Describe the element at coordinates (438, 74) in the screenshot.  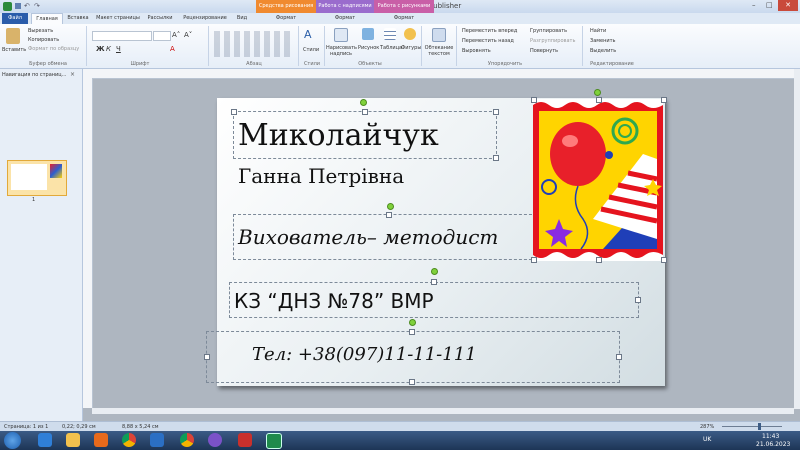
I see `horizontal-ruler` at that location.